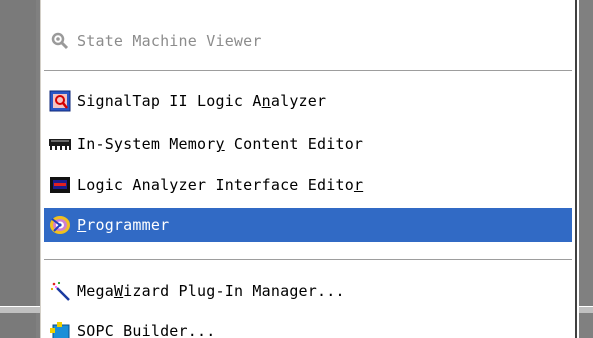 This screenshot has height=338, width=593. Describe the element at coordinates (60, 185) in the screenshot. I see `logic-analyzer-icon` at that location.